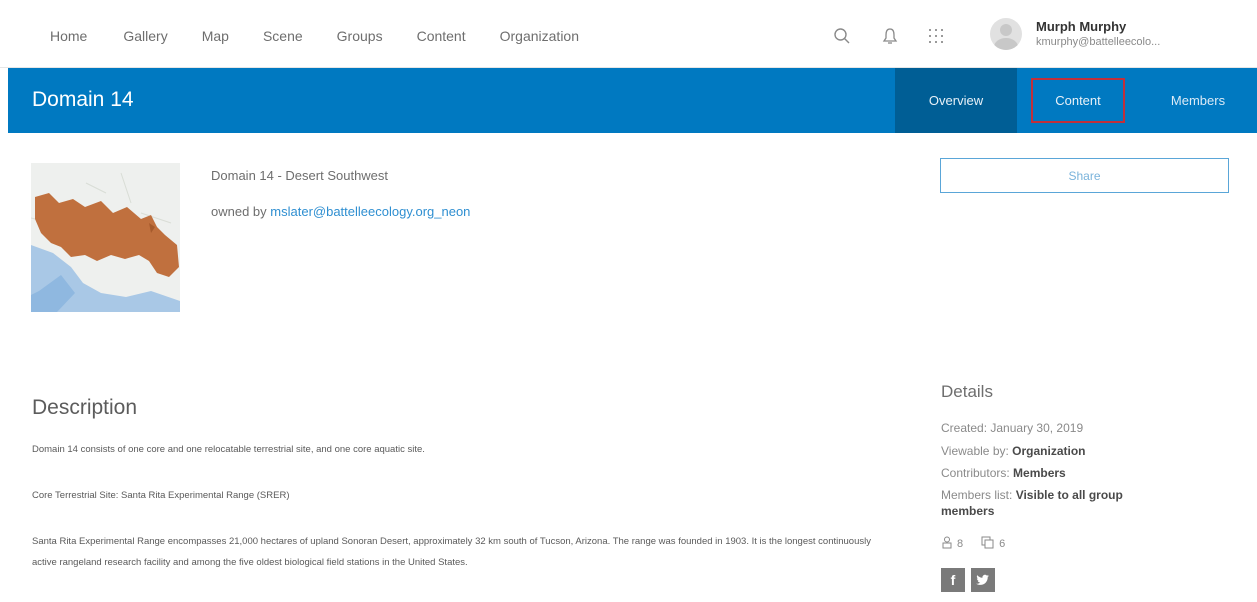 Image resolution: width=1257 pixels, height=602 pixels. I want to click on group-thumbnail-map, so click(105, 237).